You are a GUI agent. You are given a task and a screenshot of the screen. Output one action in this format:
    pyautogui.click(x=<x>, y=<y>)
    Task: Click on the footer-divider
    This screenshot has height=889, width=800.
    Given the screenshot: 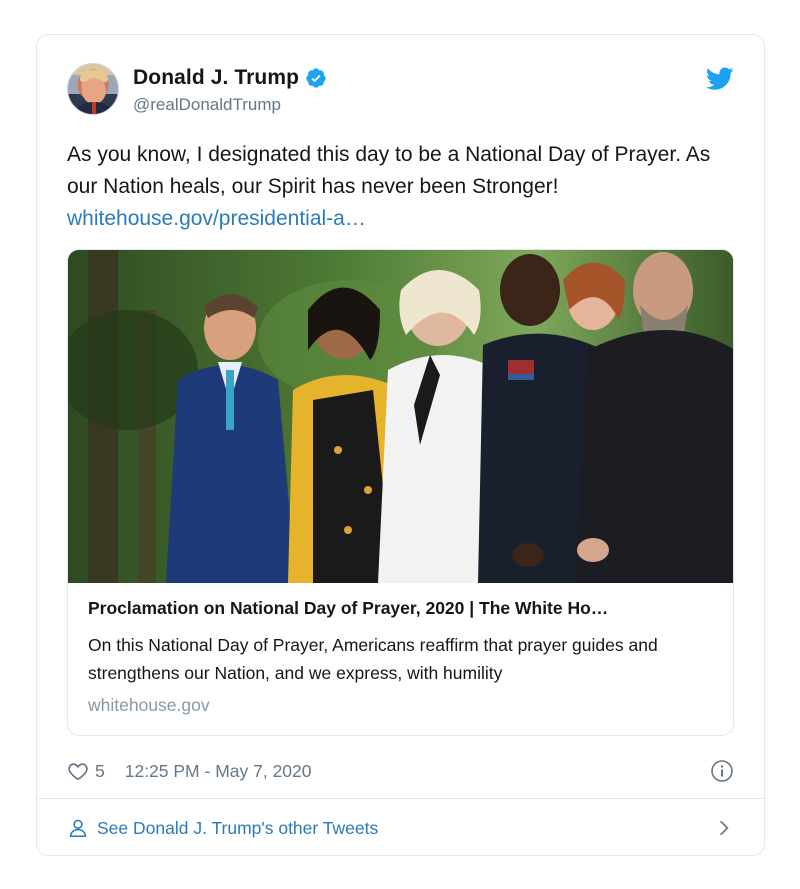 What is the action you would take?
    pyautogui.click(x=400, y=798)
    